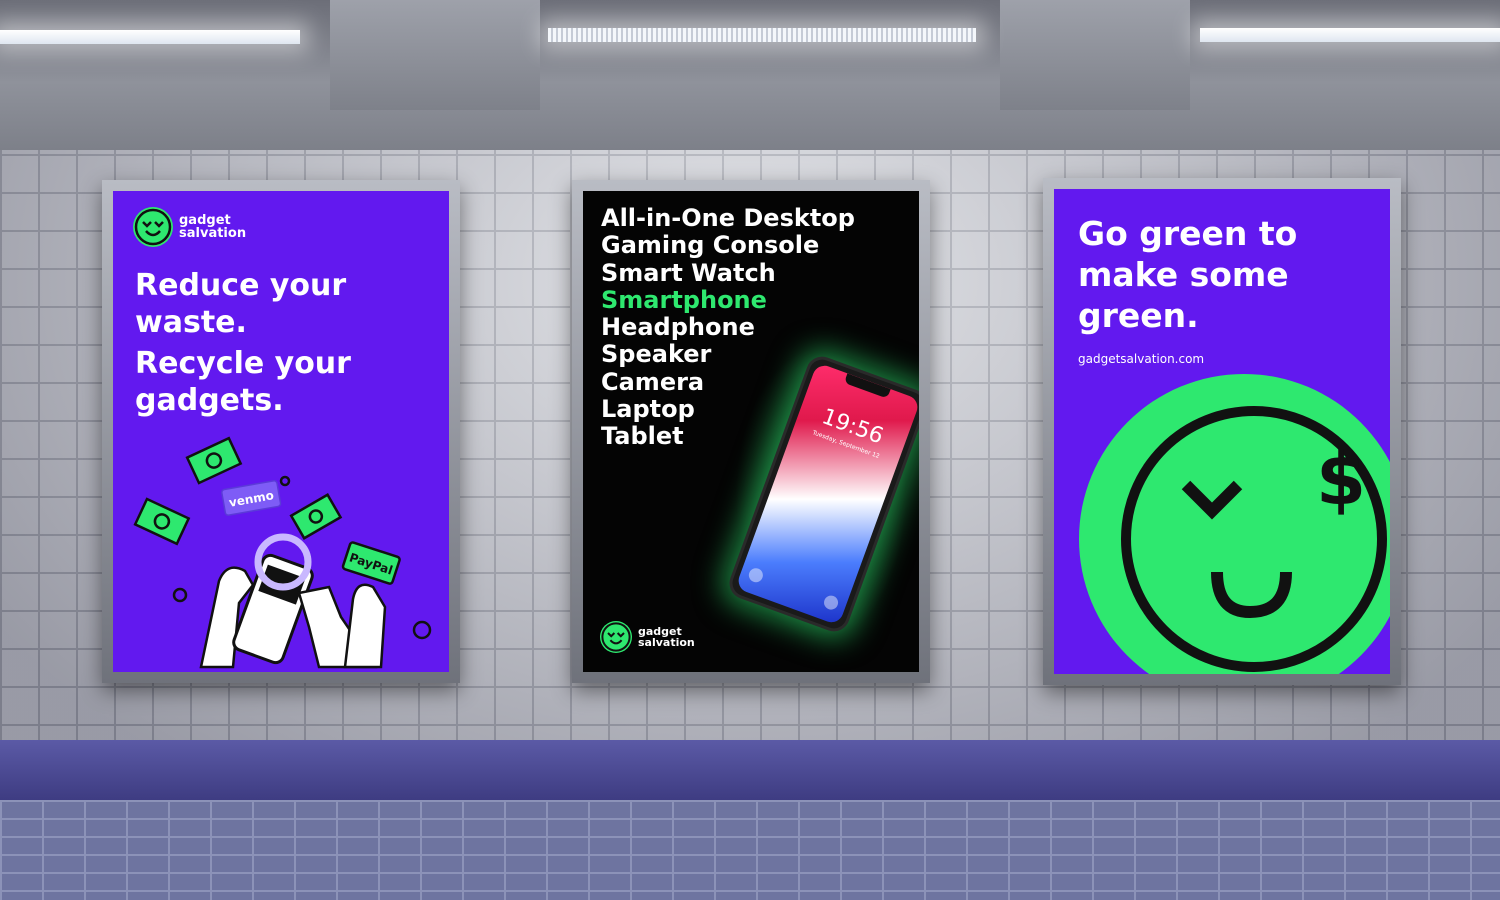  Describe the element at coordinates (365, 626) in the screenshot. I see `hand-shape` at that location.